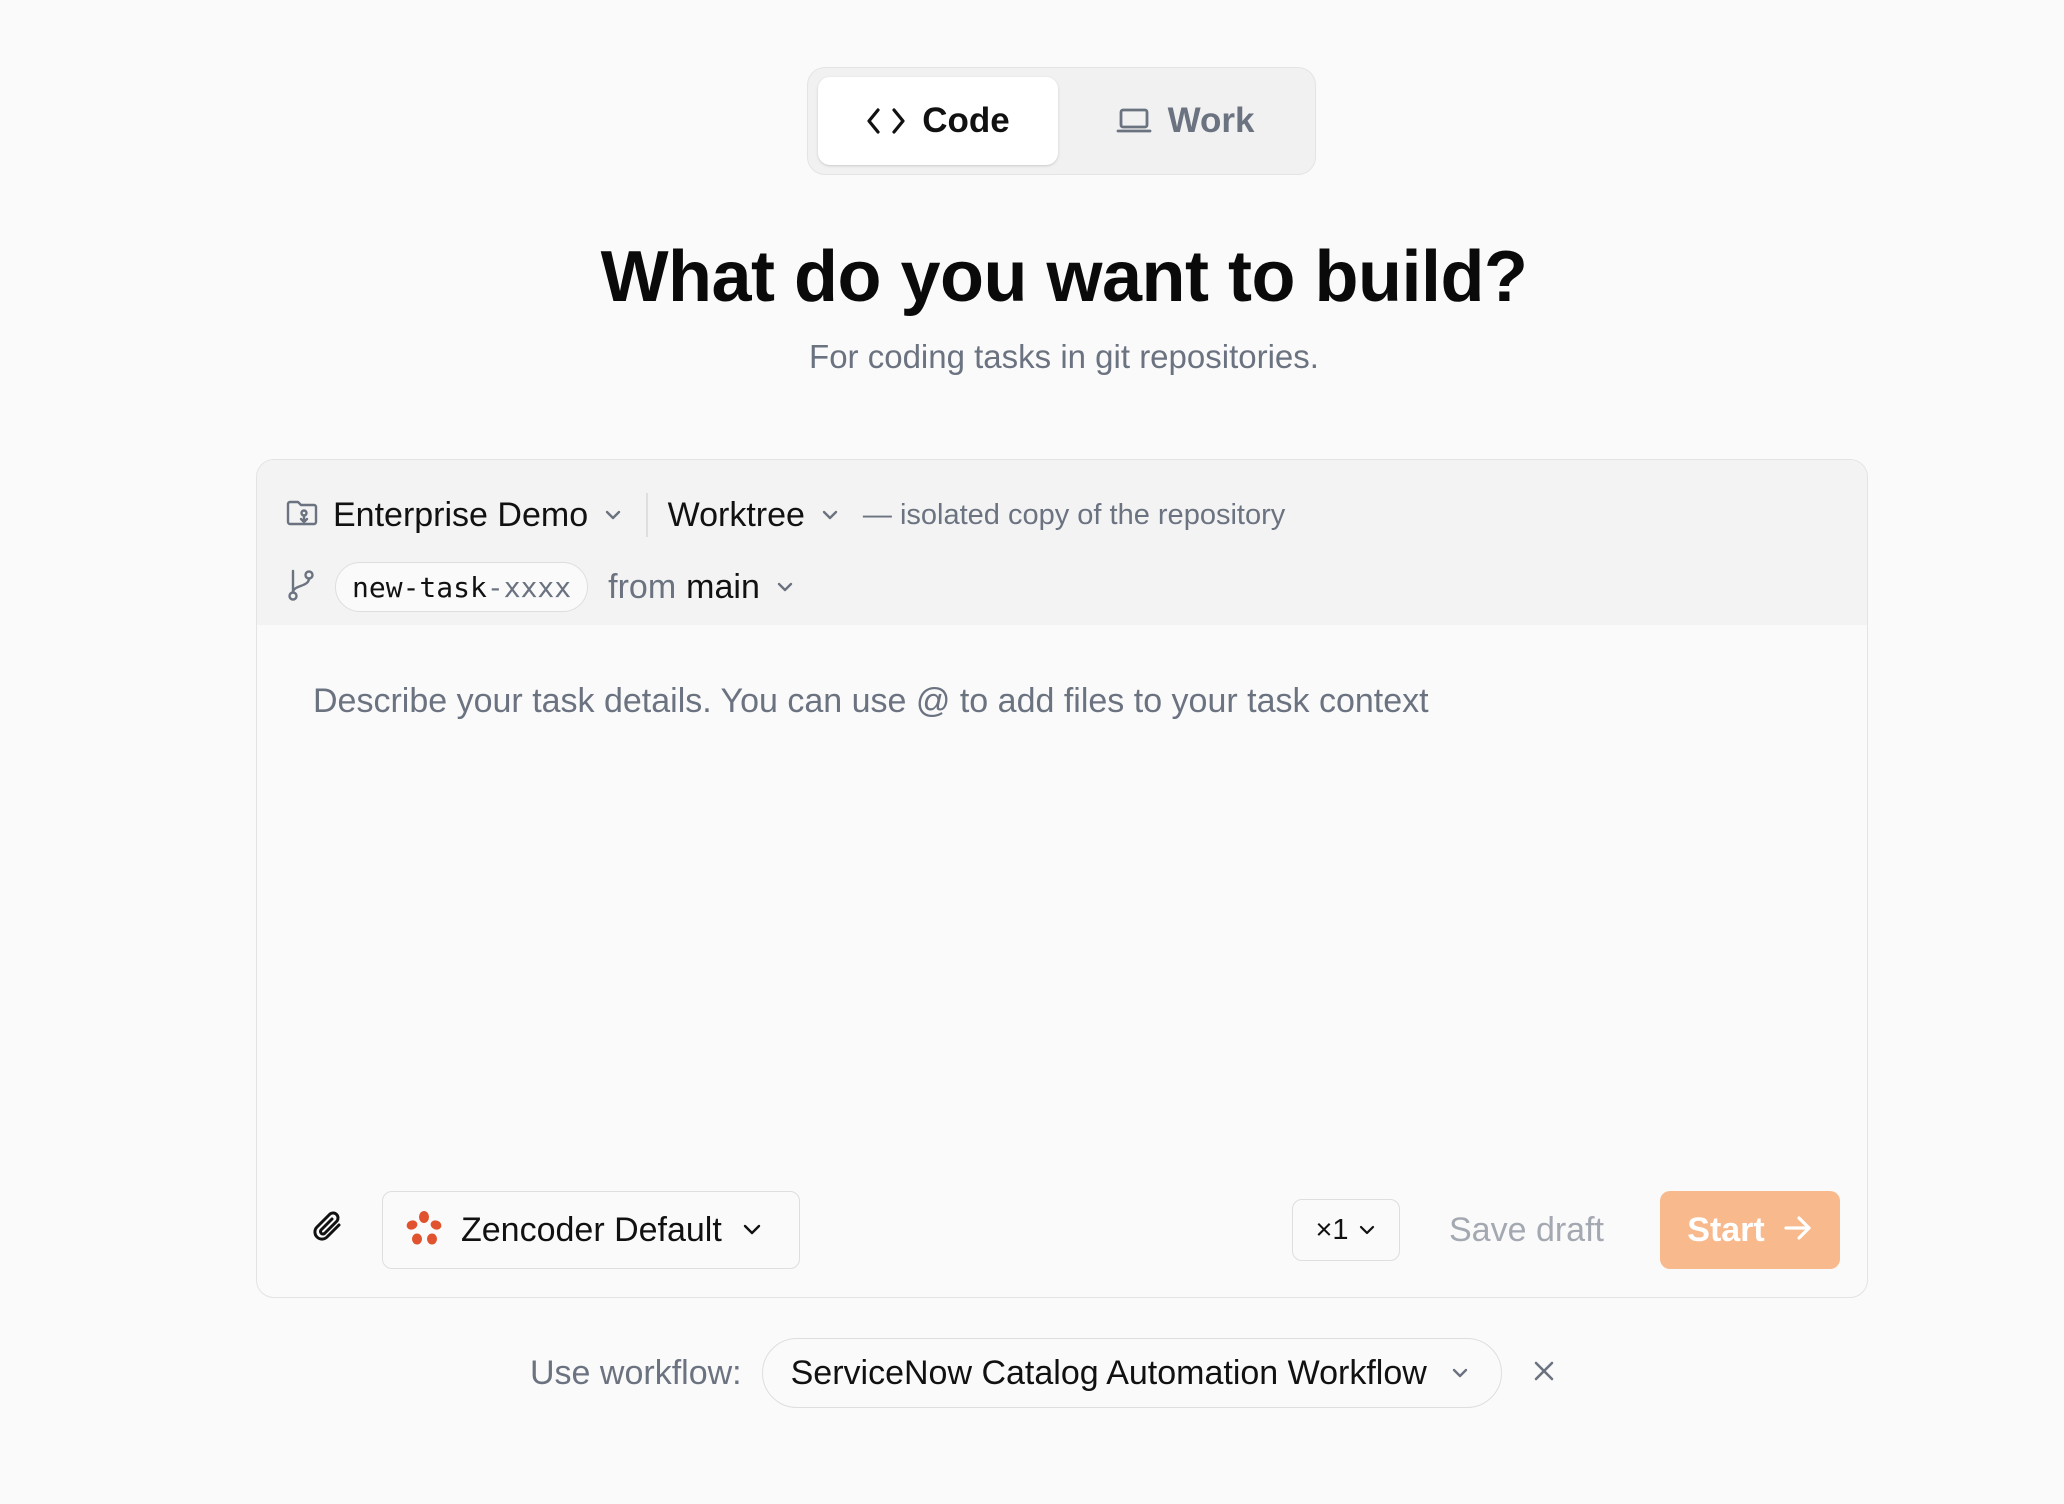 This screenshot has height=1504, width=2064. Describe the element at coordinates (636, 1372) in the screenshot. I see `workflow-label: Use workflow:` at that location.